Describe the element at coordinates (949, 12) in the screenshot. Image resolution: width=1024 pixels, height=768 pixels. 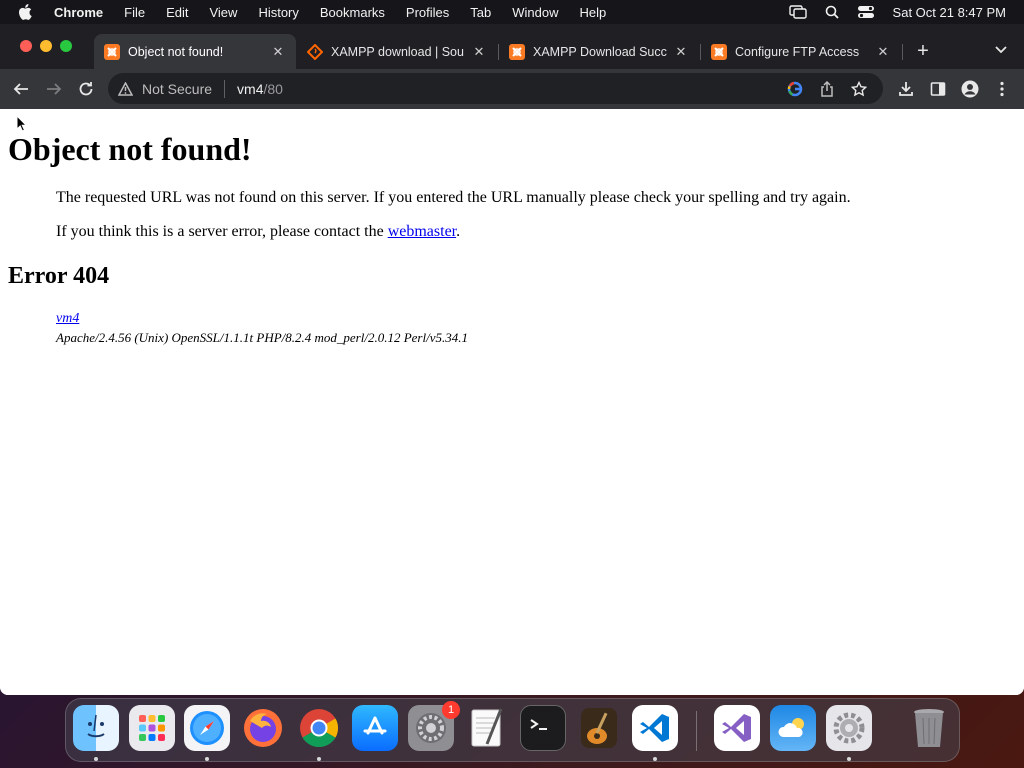
I see `menu-bar-clock: Sat Oct 21 8:47 PM` at that location.